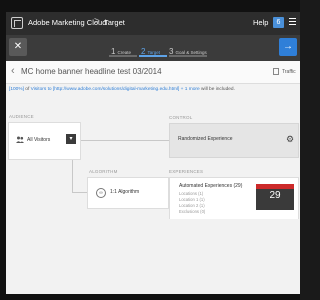  Describe the element at coordinates (292, 22) in the screenshot. I see `menu-icon` at that location.